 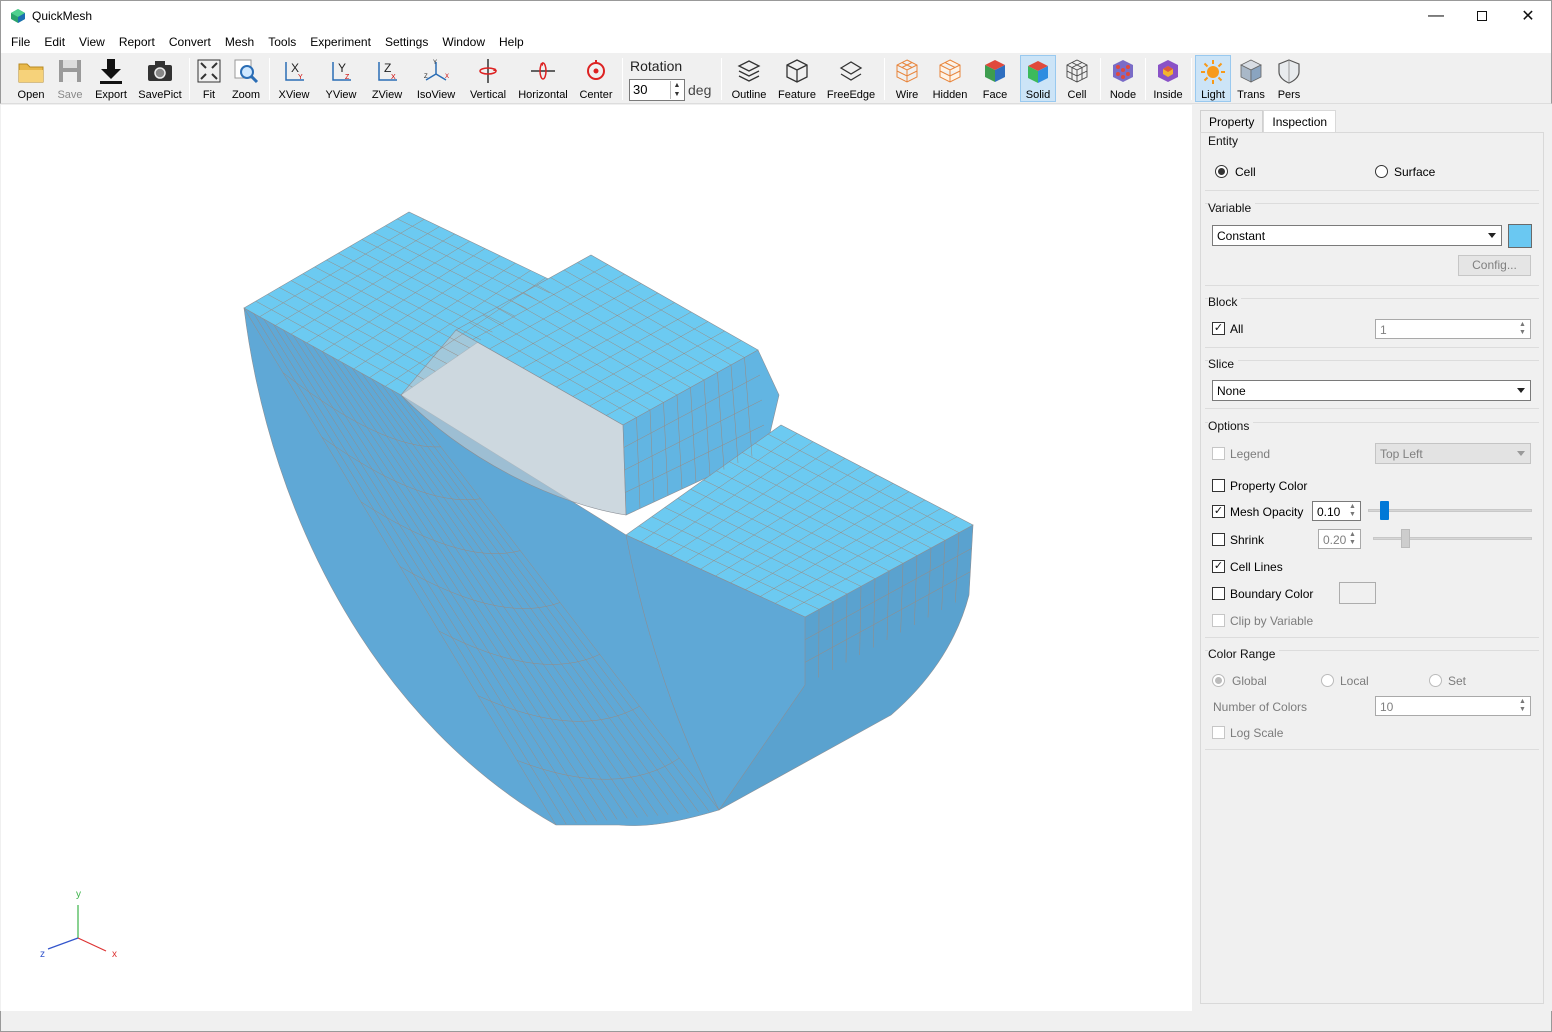 What do you see at coordinates (851, 78) in the screenshot?
I see `freeedge-button: FreeEdge` at bounding box center [851, 78].